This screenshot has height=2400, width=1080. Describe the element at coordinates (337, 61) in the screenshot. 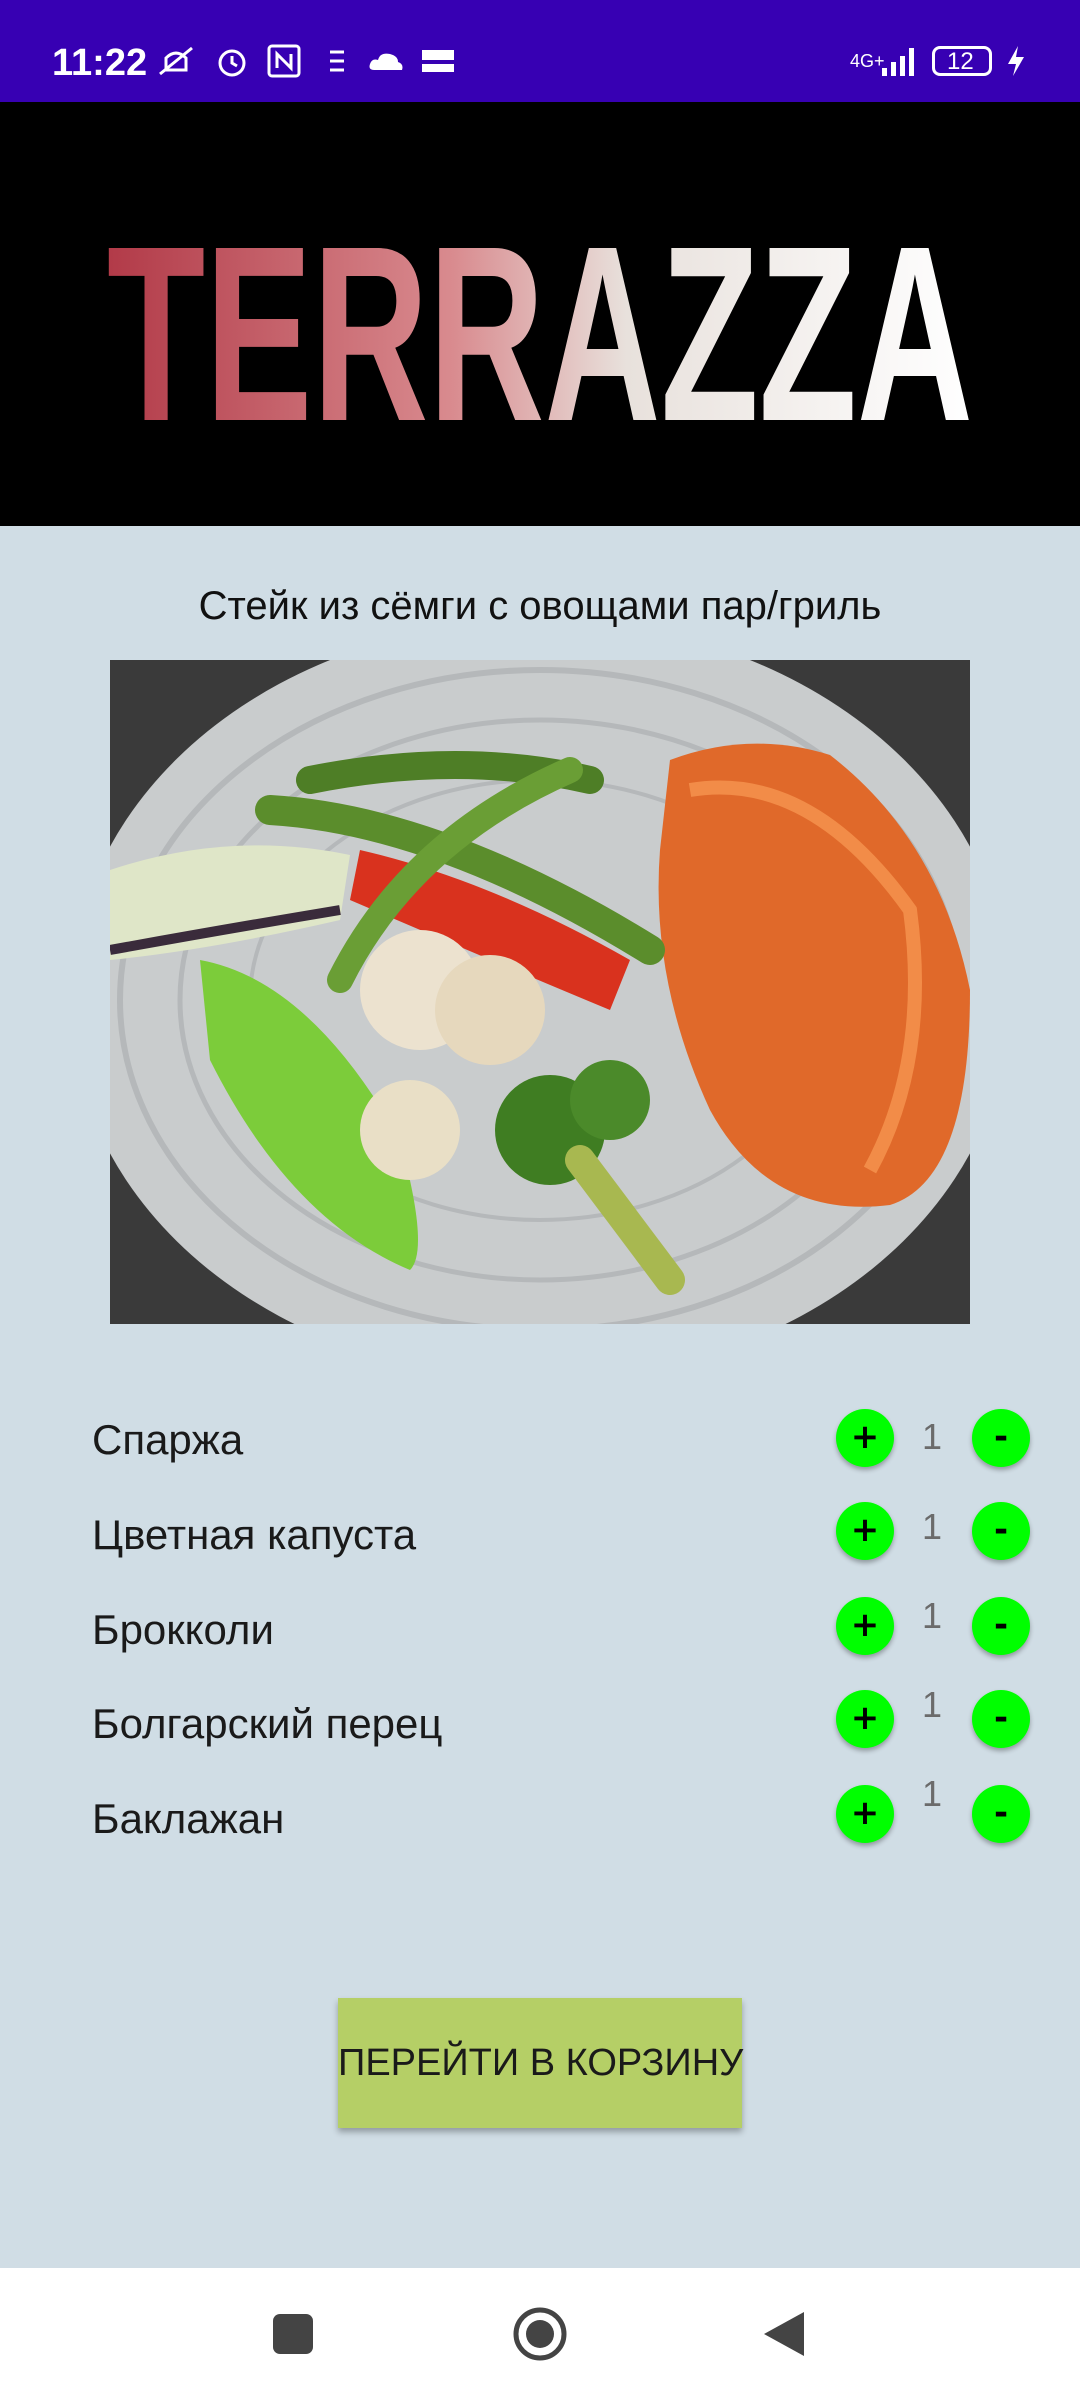

I see `sync-icon` at that location.